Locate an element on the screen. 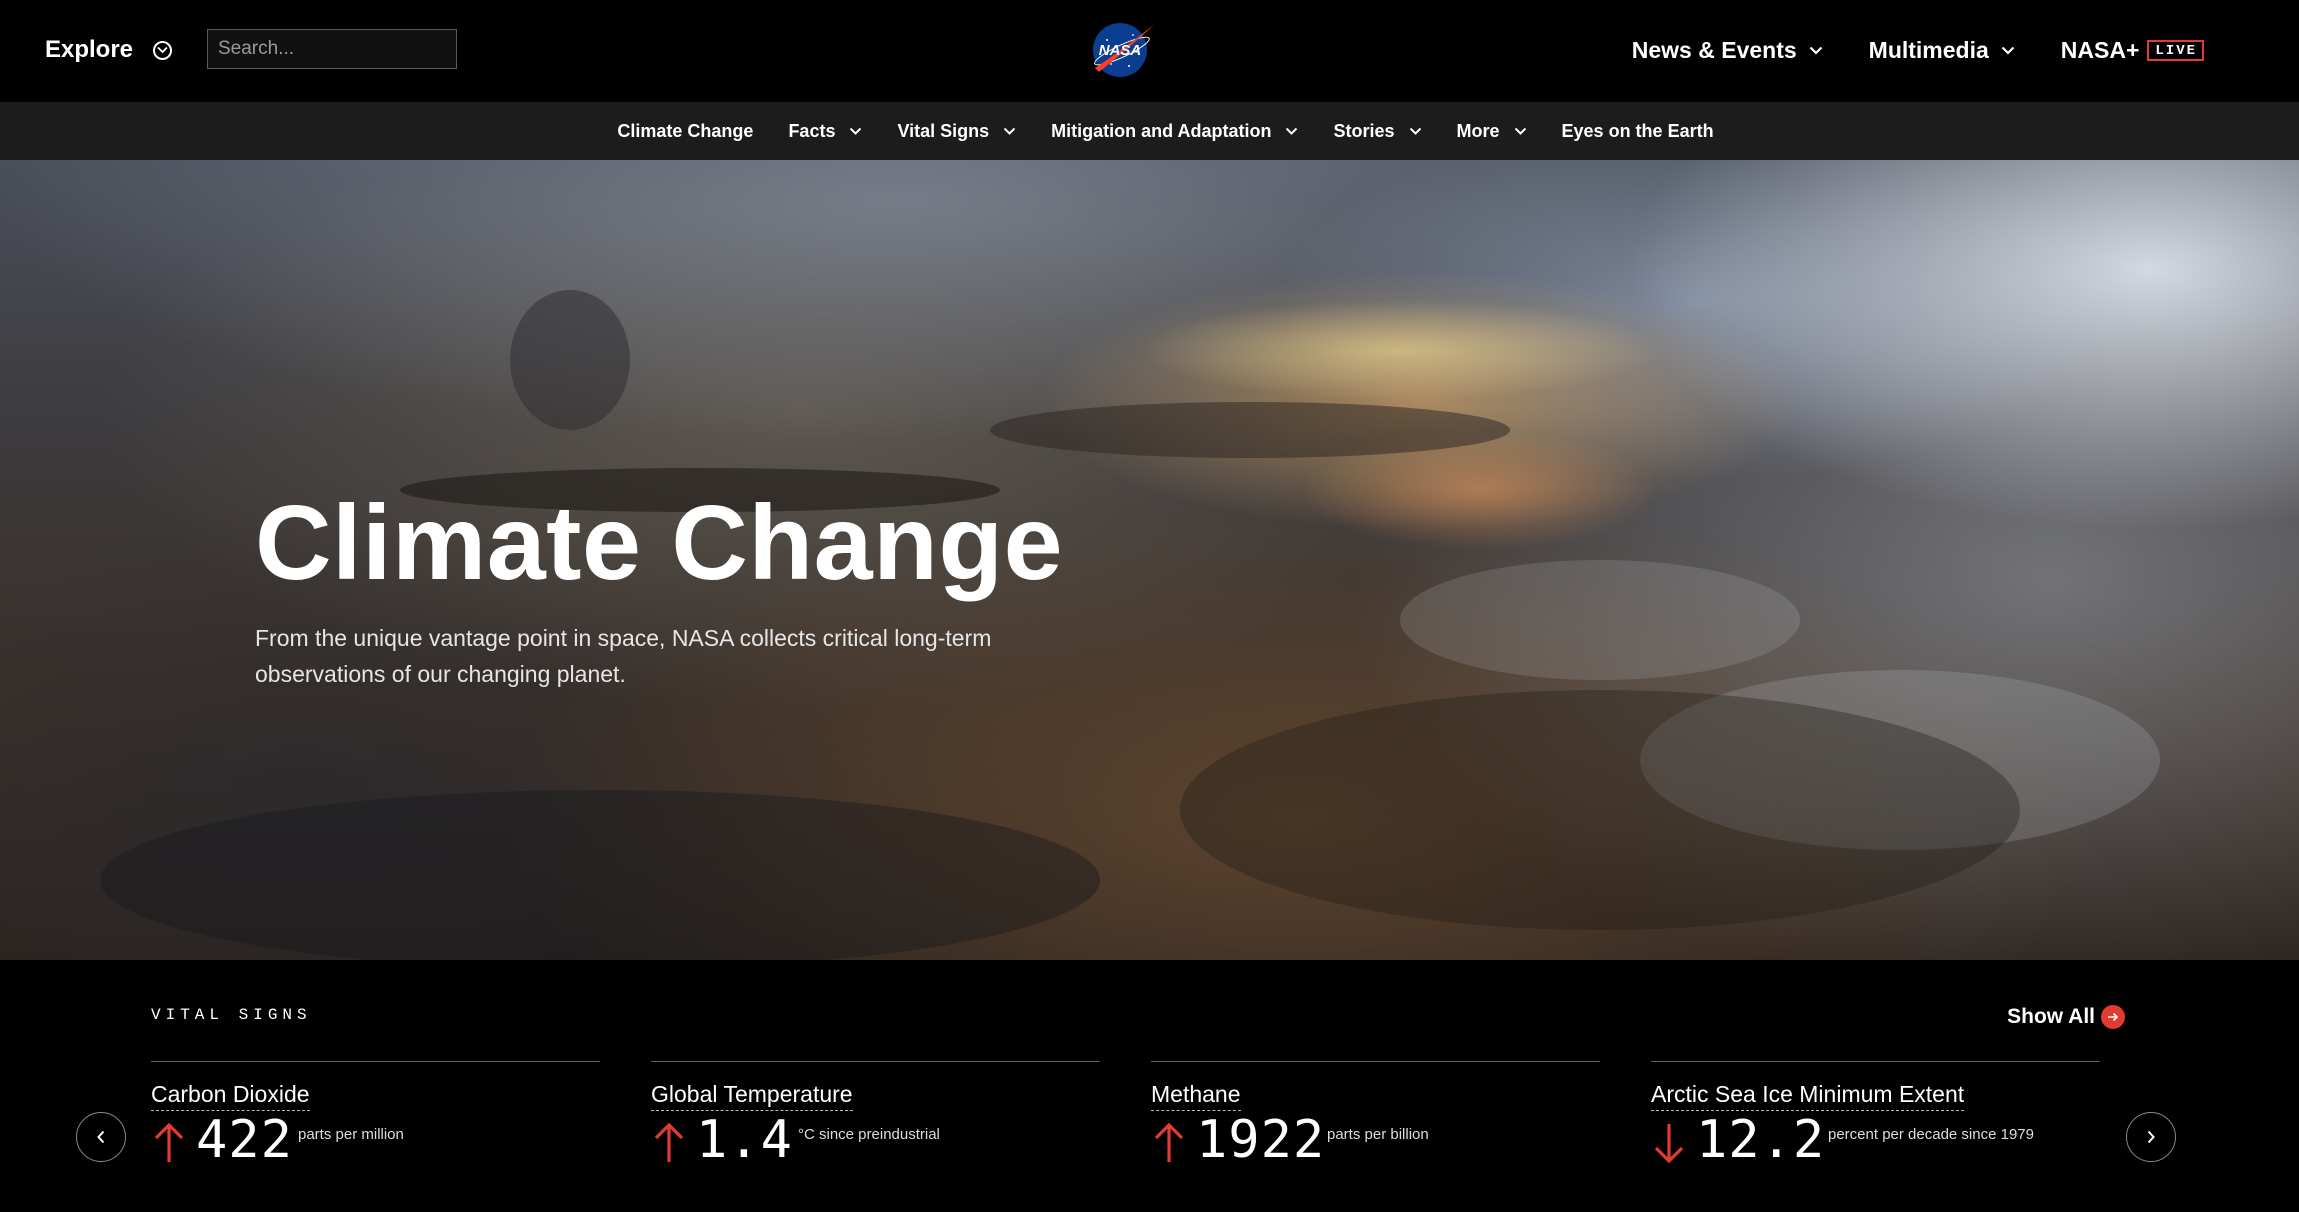 The width and height of the screenshot is (2299, 1212). carousel-next-button is located at coordinates (2151, 1137).